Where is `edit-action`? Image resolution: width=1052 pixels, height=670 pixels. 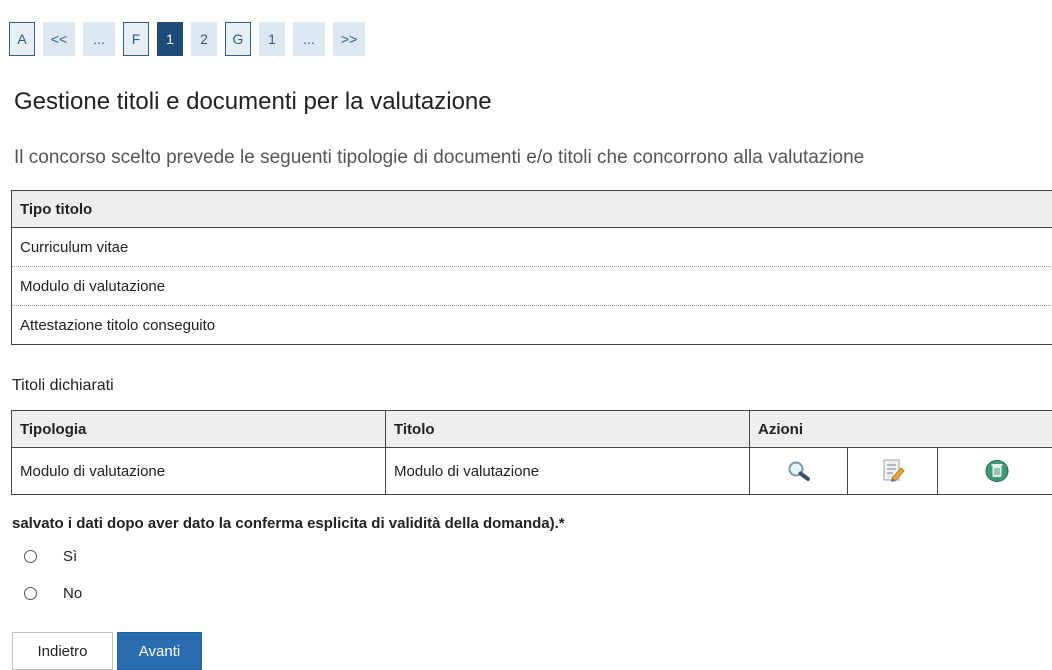 edit-action is located at coordinates (893, 471).